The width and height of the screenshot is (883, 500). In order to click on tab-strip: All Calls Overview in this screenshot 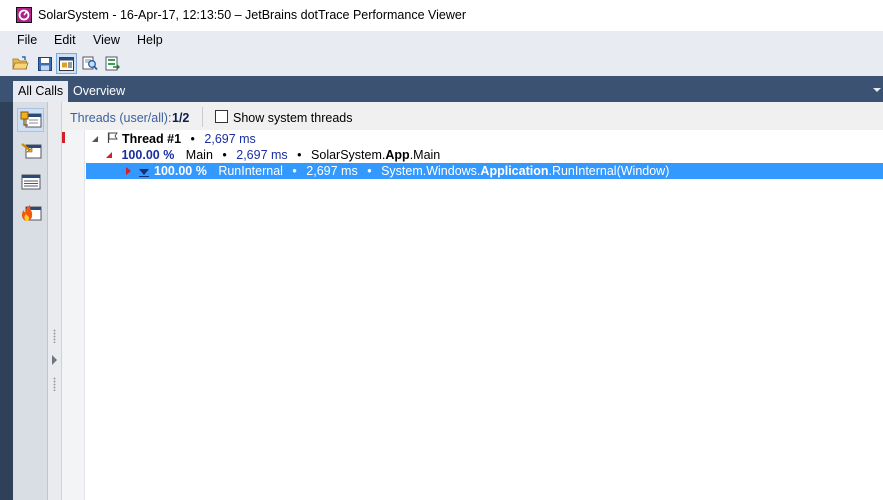, I will do `click(441, 89)`.